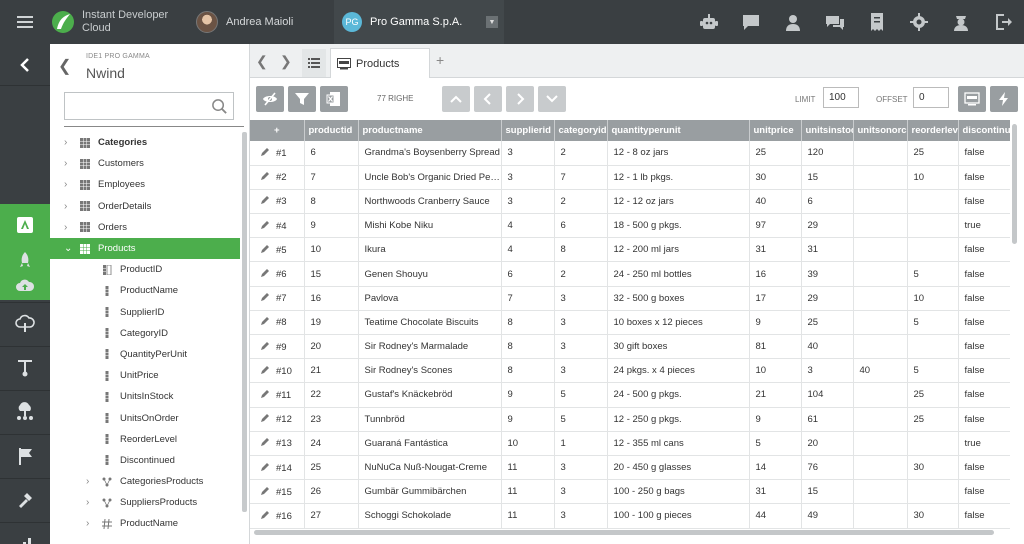 This screenshot has width=1024, height=544. I want to click on export-button, so click(334, 99).